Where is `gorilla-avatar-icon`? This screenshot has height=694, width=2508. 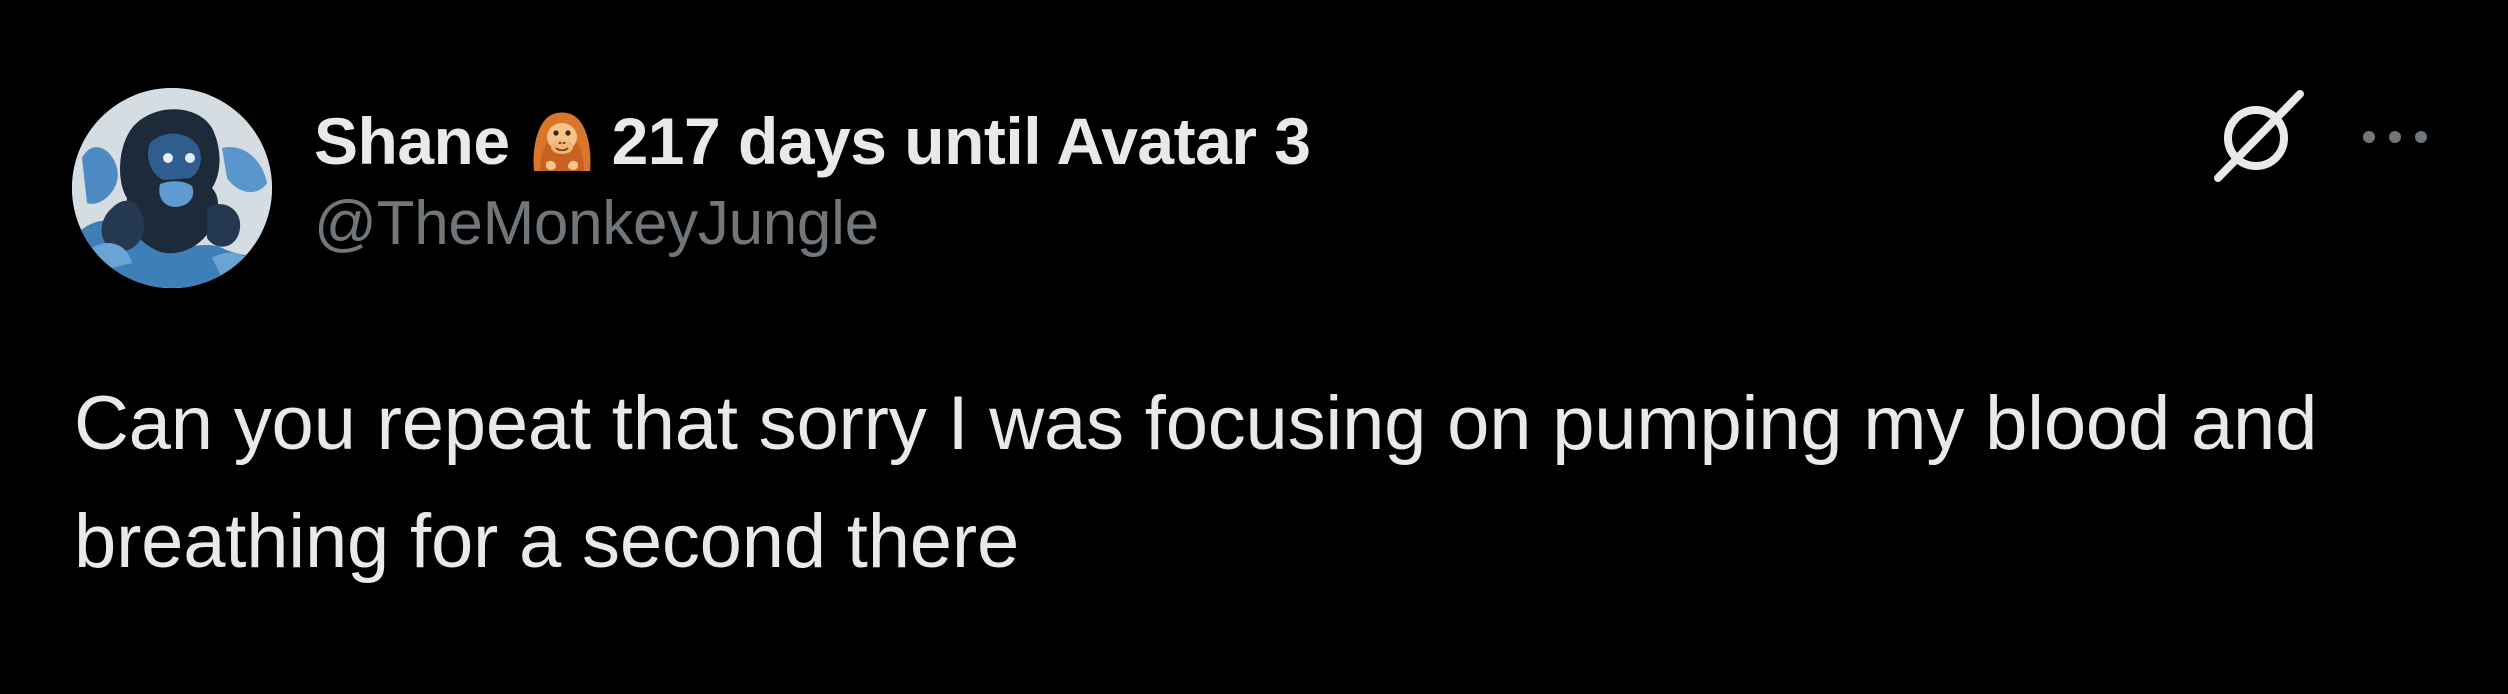
gorilla-avatar-icon is located at coordinates (172, 188).